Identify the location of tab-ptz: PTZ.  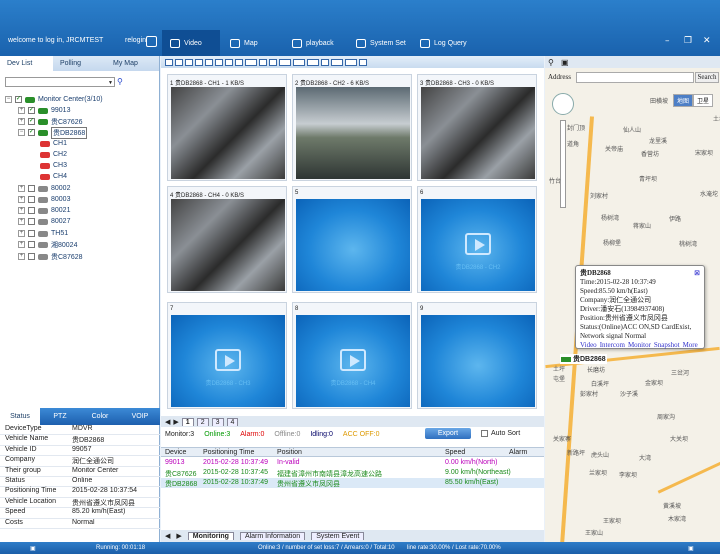
(60, 416).